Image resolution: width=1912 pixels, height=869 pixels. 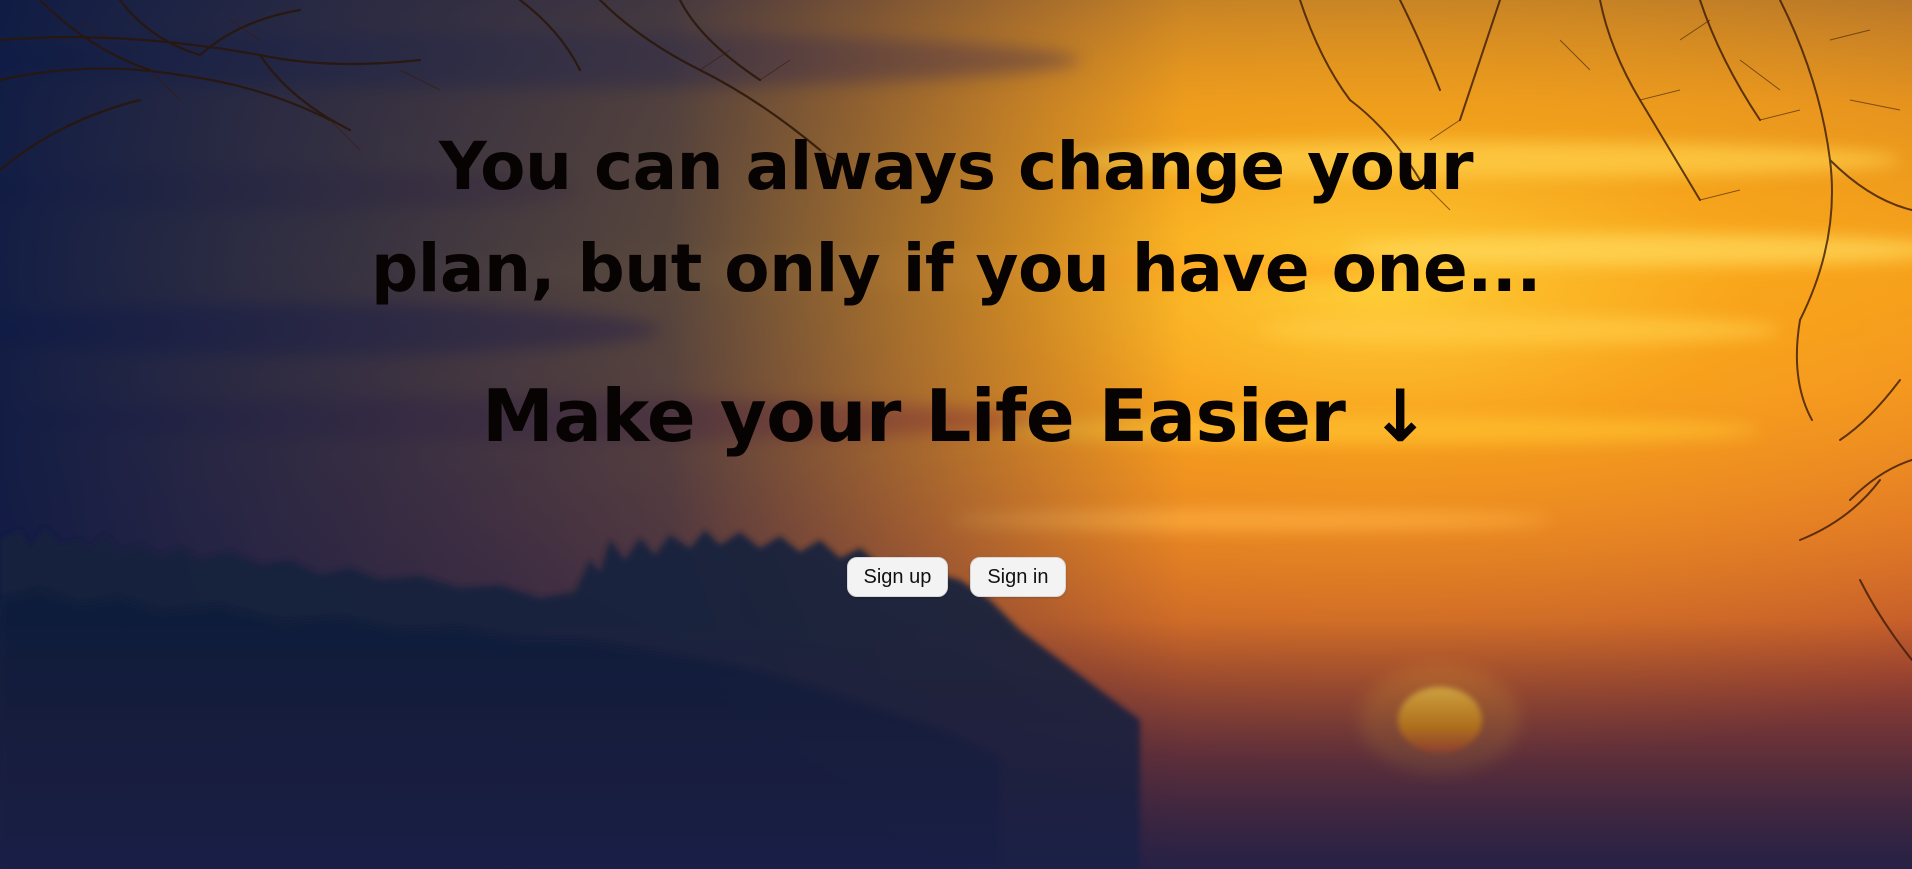 What do you see at coordinates (897, 577) in the screenshot?
I see `sign-up-button: Sign up` at bounding box center [897, 577].